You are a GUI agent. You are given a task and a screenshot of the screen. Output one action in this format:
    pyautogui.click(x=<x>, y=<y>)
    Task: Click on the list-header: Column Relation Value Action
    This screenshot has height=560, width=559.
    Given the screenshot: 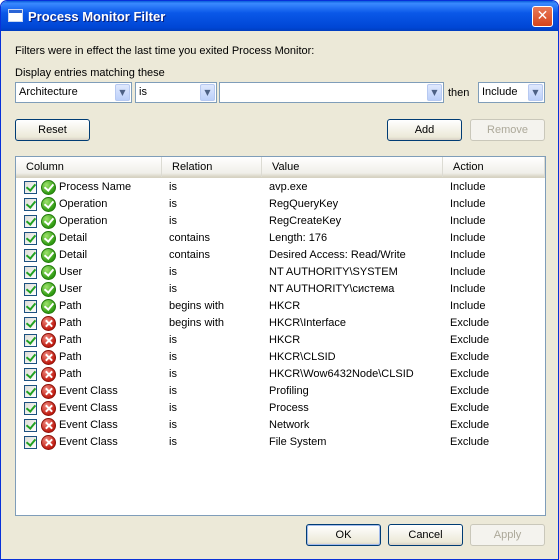 What is the action you would take?
    pyautogui.click(x=280, y=167)
    